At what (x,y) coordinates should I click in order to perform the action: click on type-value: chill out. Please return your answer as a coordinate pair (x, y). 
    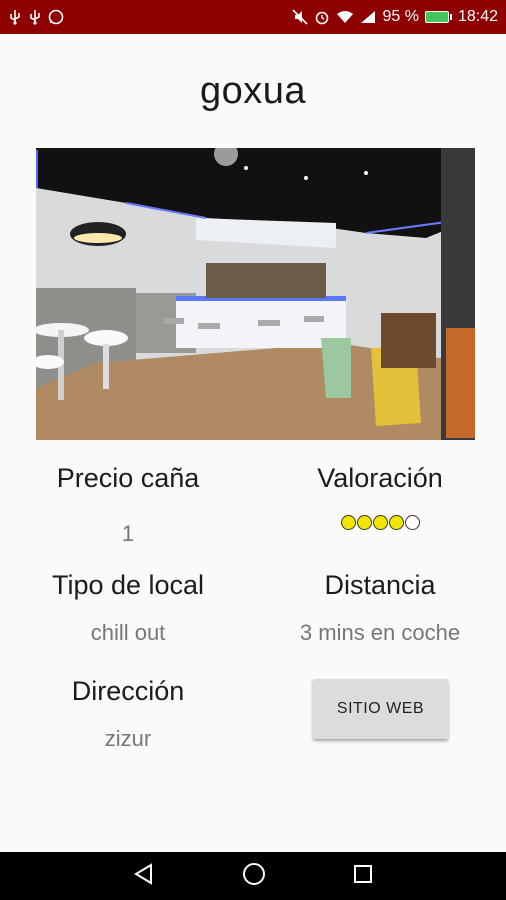
    Looking at the image, I should click on (128, 632).